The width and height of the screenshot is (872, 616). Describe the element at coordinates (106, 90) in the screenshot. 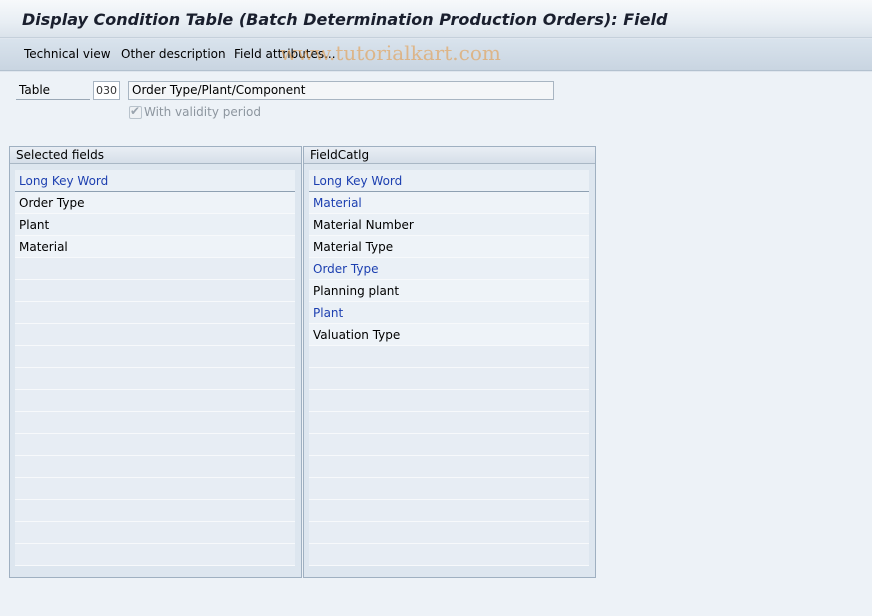

I see `table-number-field: 030` at that location.